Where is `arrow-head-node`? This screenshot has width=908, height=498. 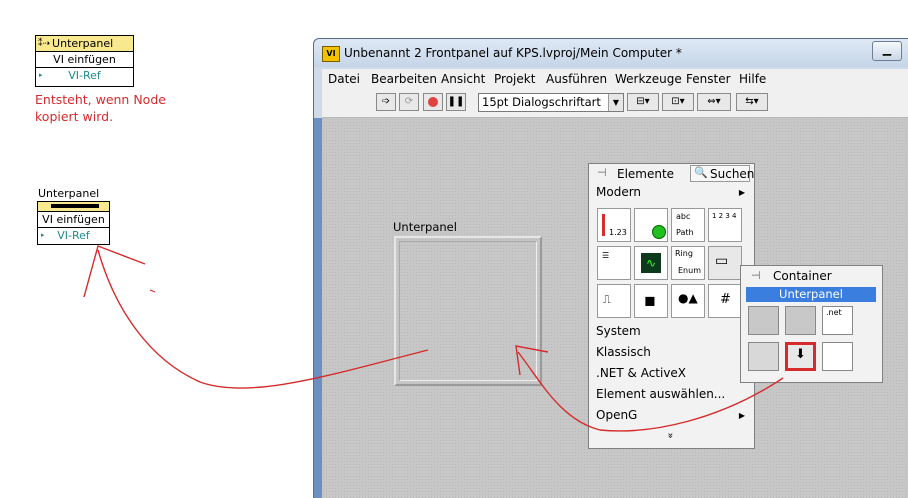 arrow-head-node is located at coordinates (114, 271).